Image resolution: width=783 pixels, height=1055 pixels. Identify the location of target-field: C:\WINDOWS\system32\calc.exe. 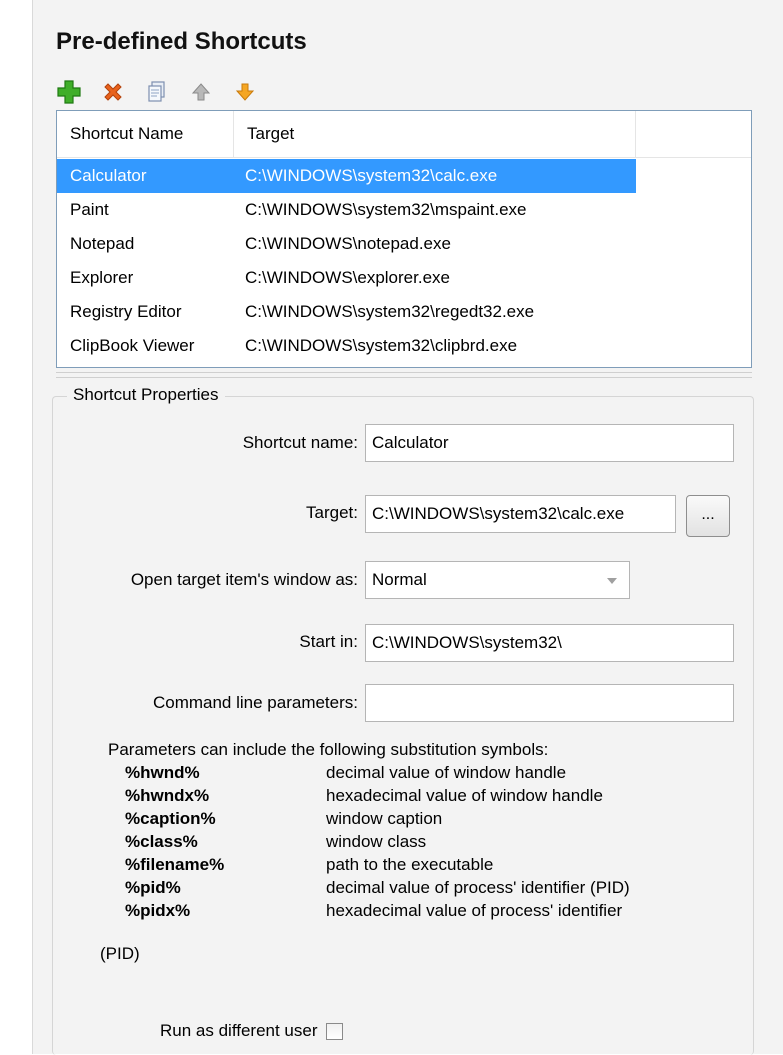
(520, 514).